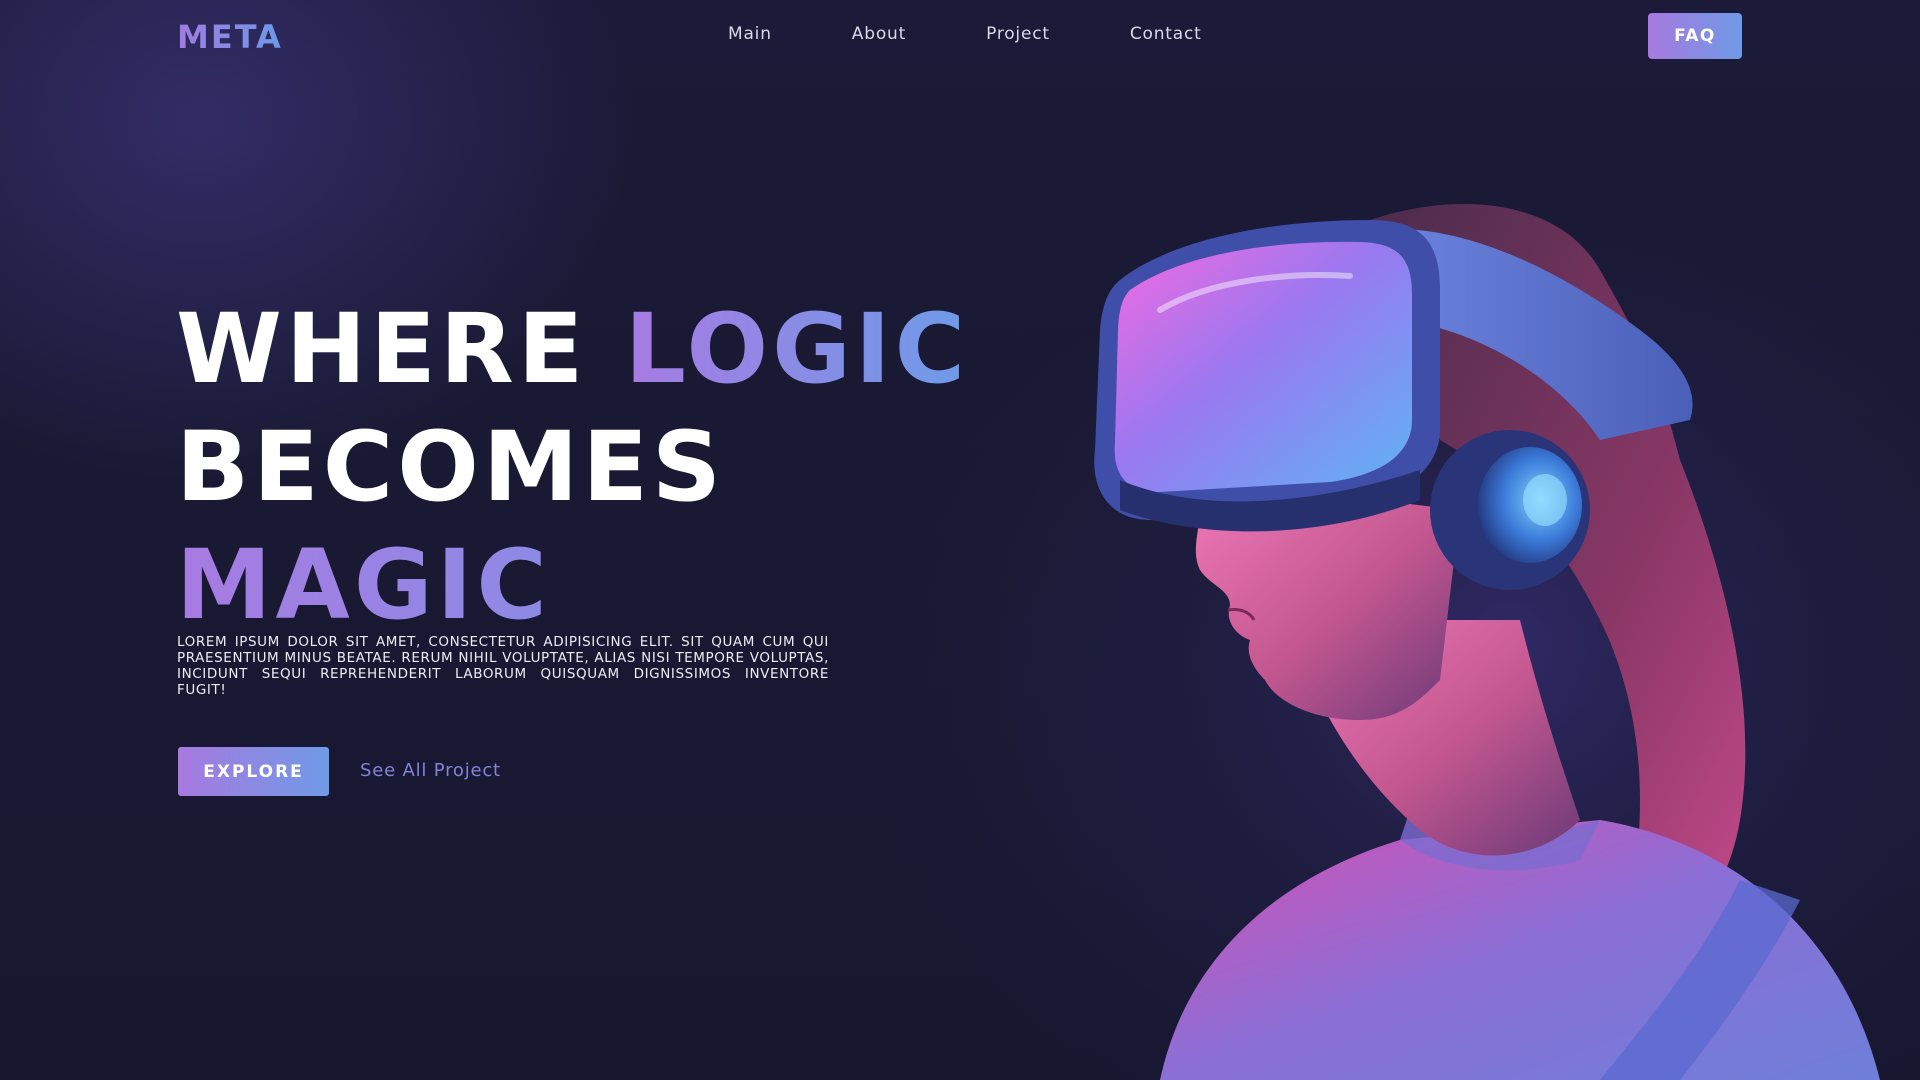 The height and width of the screenshot is (1080, 1920). Describe the element at coordinates (750, 34) in the screenshot. I see `nav-item-main: Main` at that location.